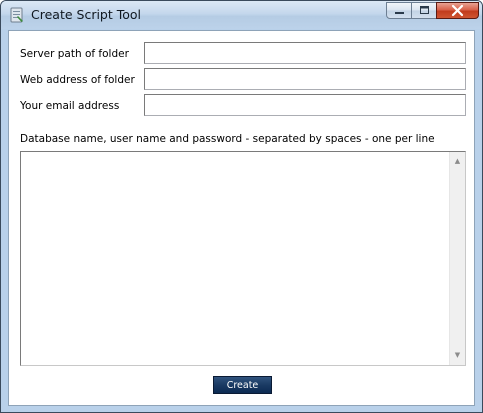 Image resolution: width=483 pixels, height=413 pixels. Describe the element at coordinates (399, 10) in the screenshot. I see `minimize-button` at that location.